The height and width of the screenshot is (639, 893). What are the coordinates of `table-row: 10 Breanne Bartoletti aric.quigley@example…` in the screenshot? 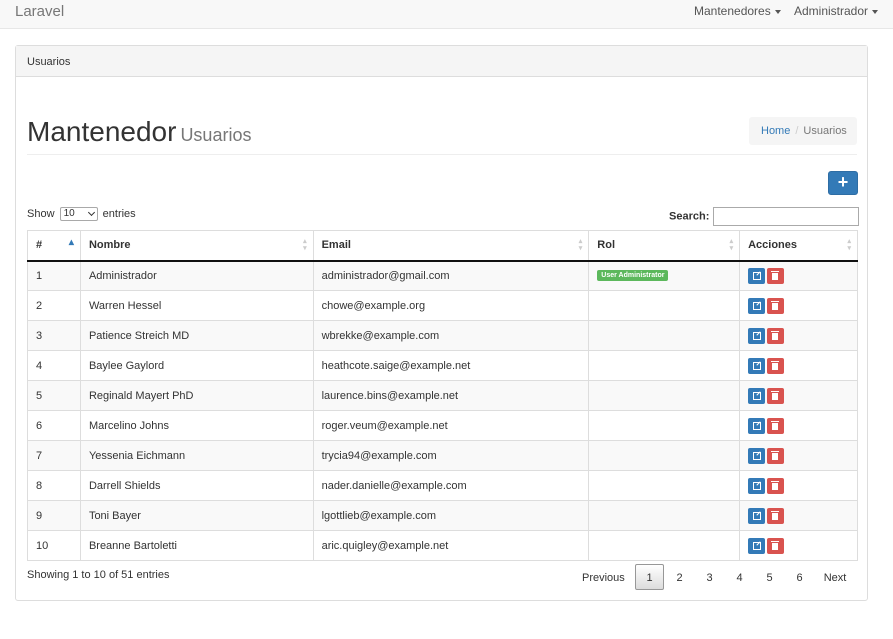 It's located at (442, 545).